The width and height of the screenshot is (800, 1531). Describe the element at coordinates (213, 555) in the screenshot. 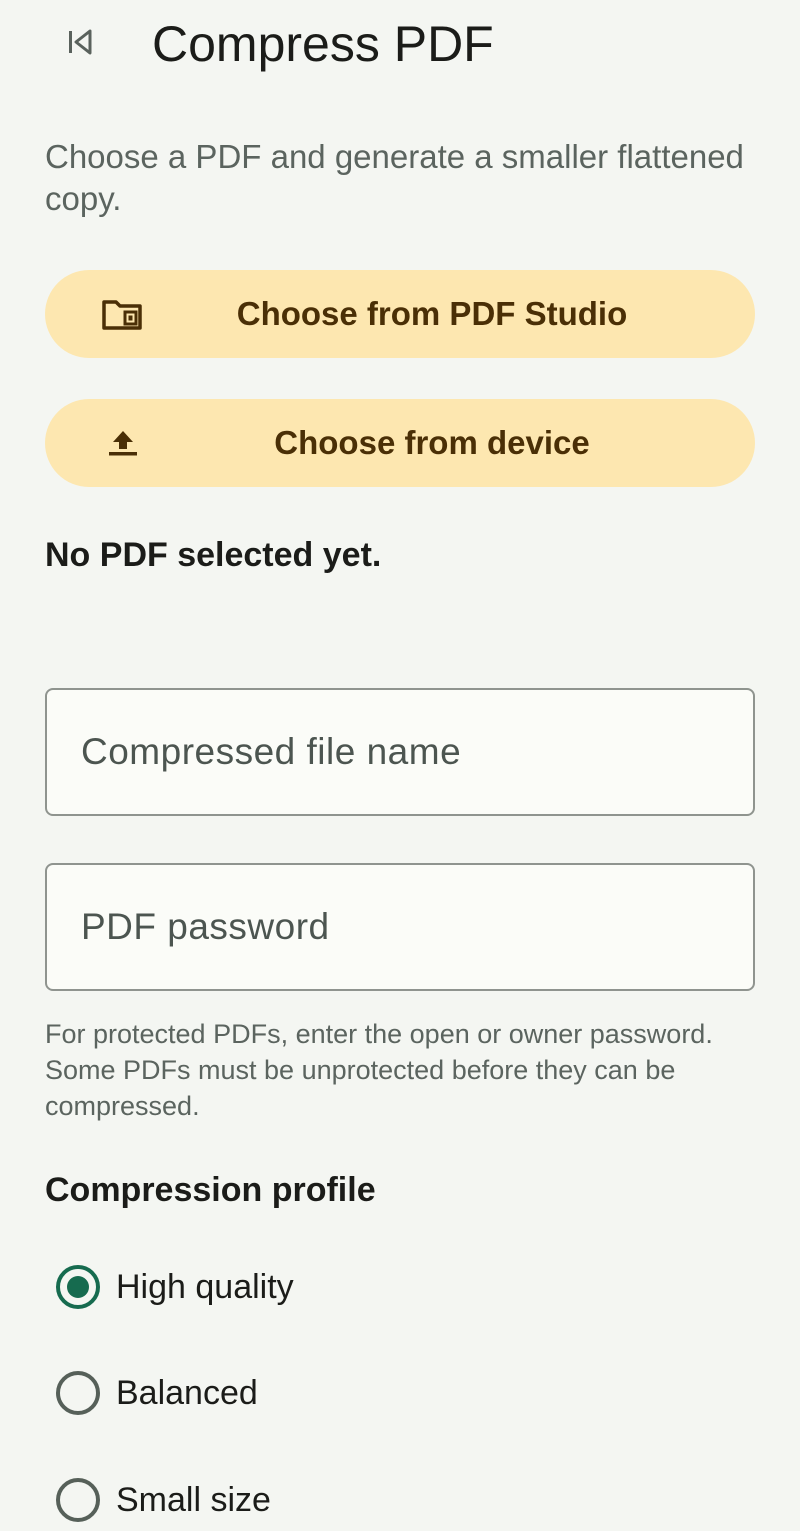

I see `selection-status: No PDF selected yet.` at that location.